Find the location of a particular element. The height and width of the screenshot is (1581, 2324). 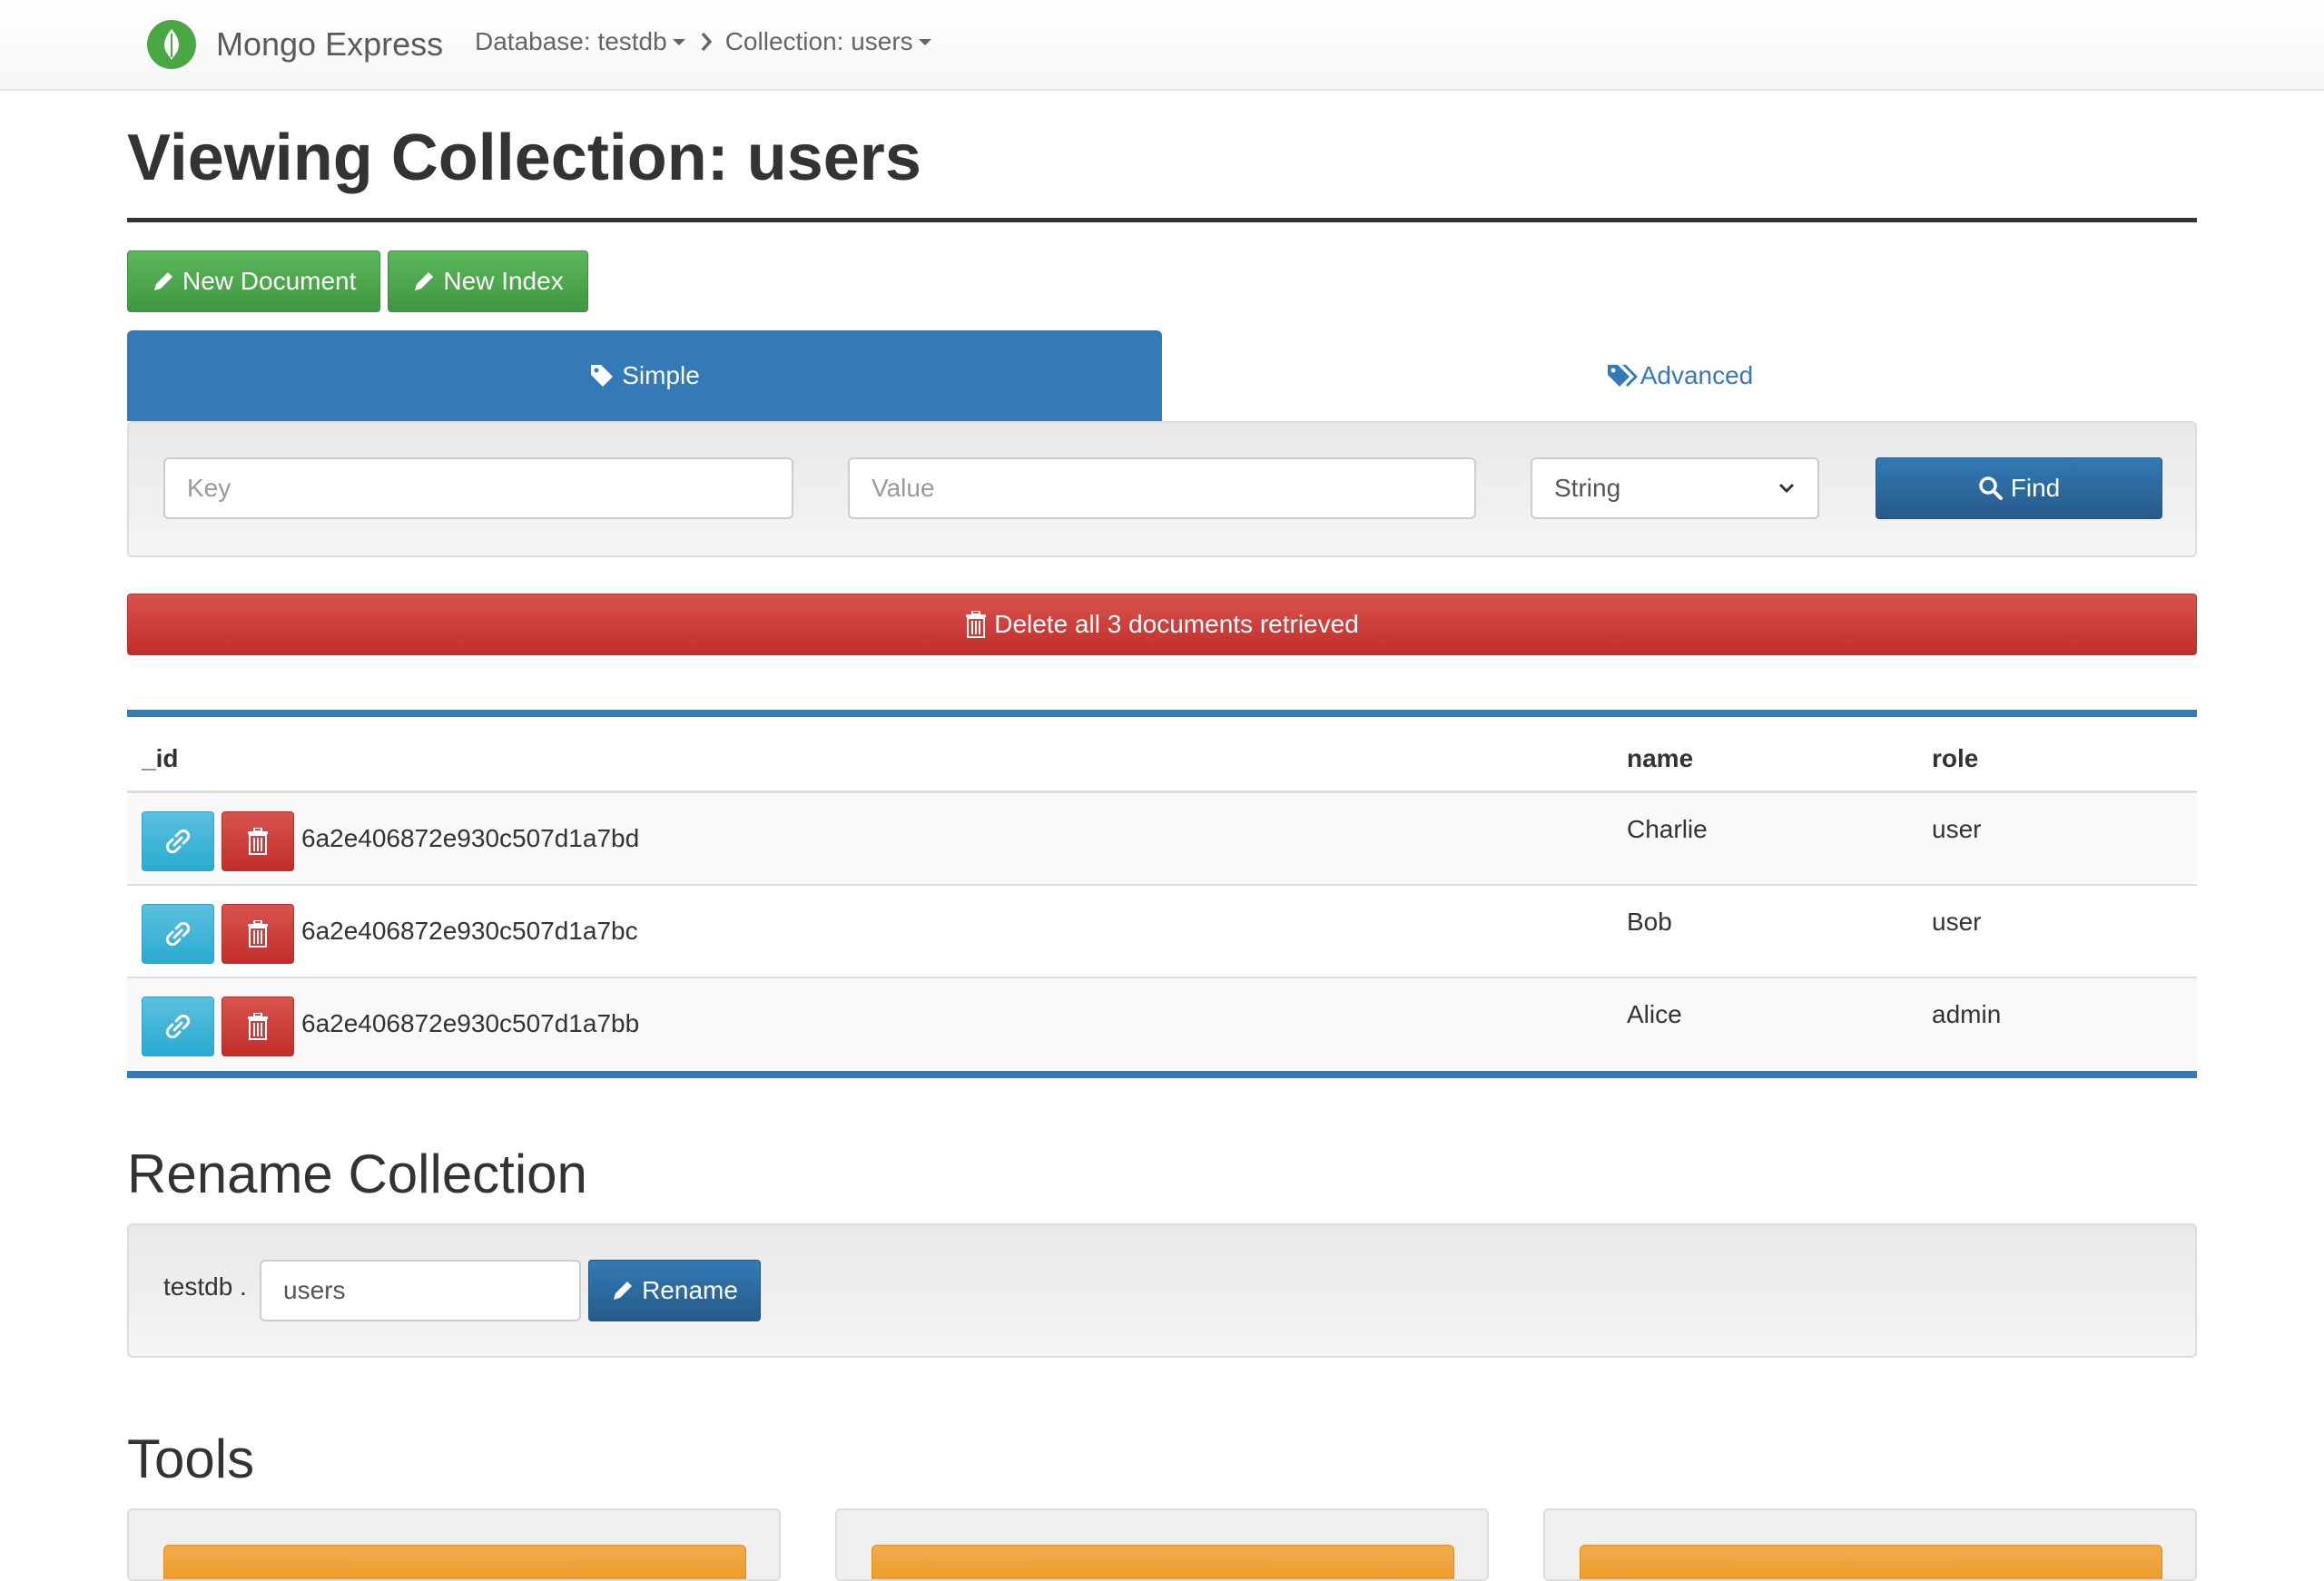

brand: Mongo Express is located at coordinates (295, 44).